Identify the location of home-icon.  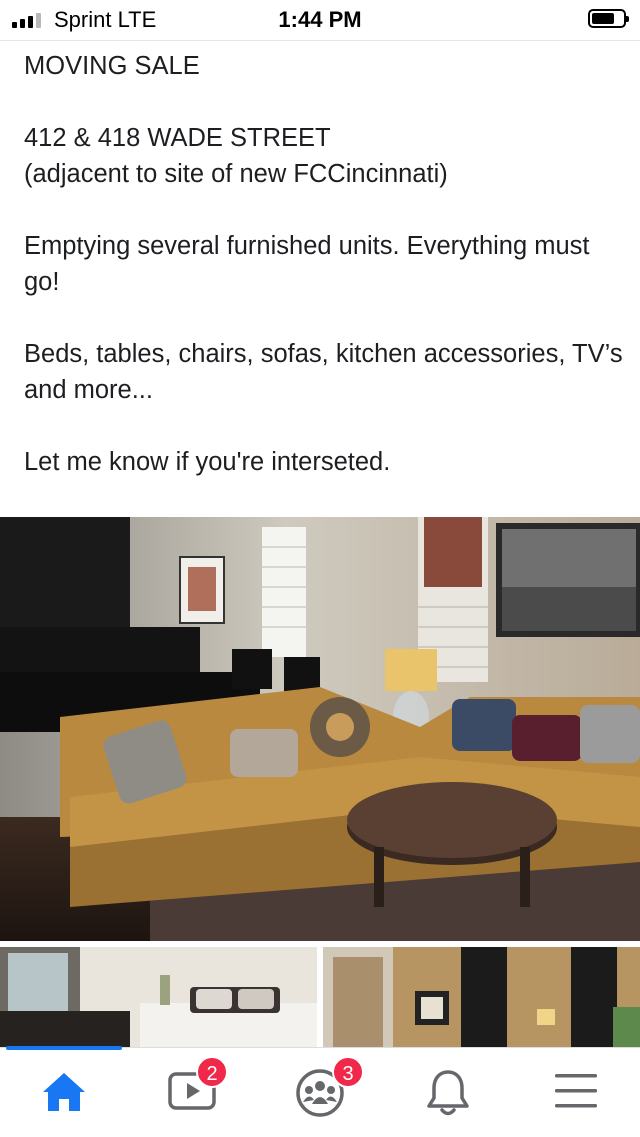
(64, 1092).